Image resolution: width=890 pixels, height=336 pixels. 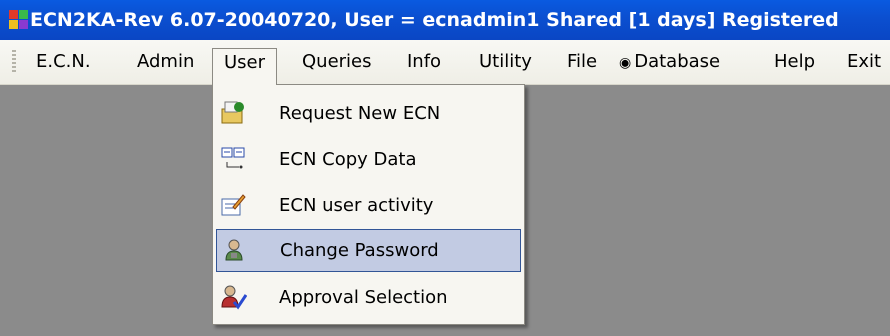 I want to click on user-password-icon, so click(x=234, y=250).